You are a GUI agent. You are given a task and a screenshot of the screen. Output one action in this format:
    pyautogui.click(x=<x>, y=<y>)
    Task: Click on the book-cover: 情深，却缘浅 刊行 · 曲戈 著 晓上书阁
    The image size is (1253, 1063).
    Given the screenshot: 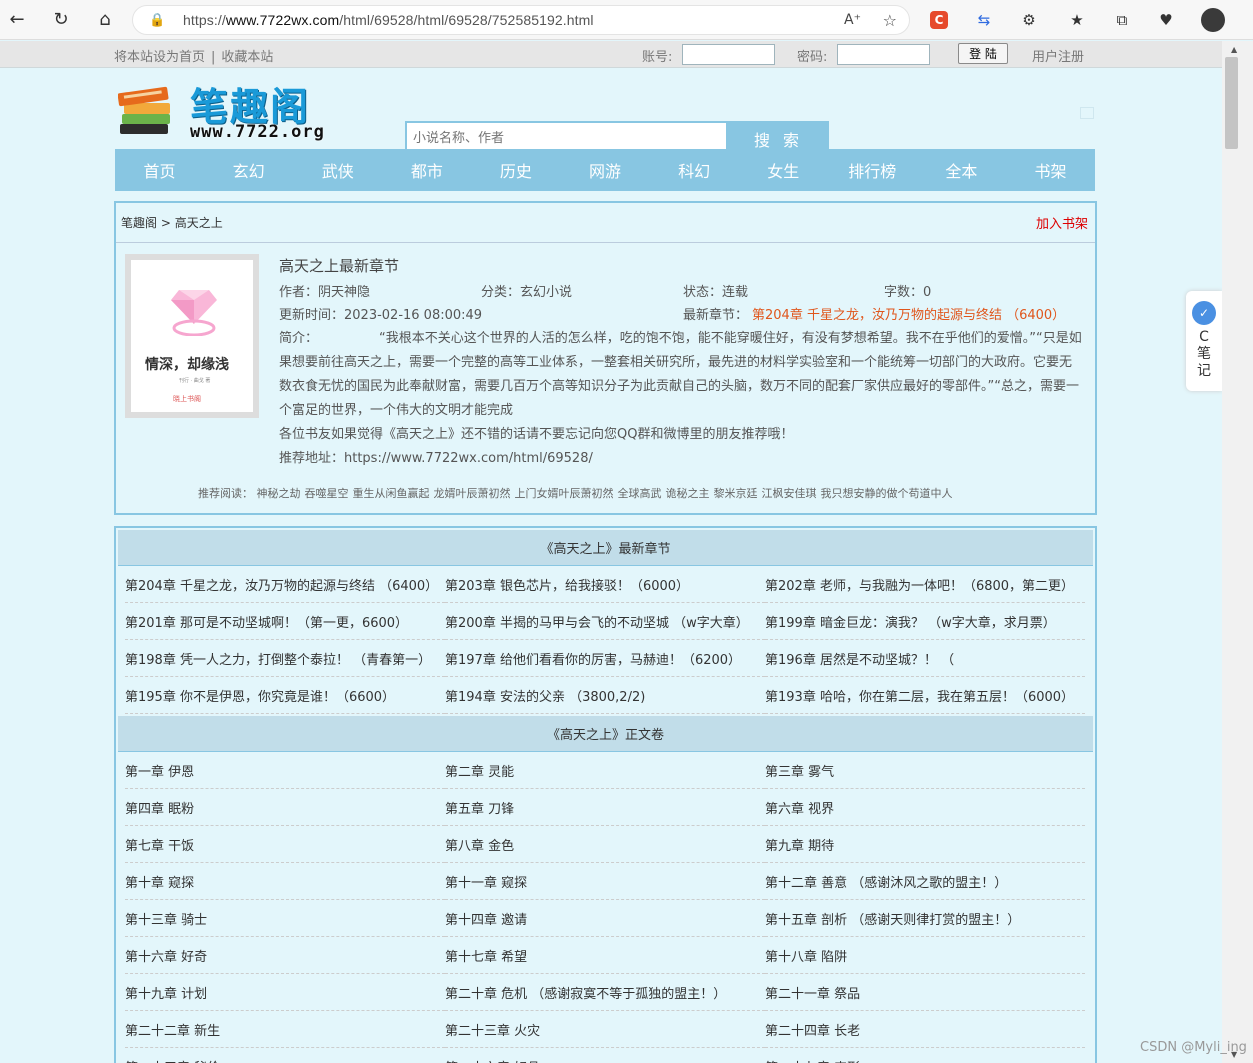 What is the action you would take?
    pyautogui.click(x=192, y=336)
    